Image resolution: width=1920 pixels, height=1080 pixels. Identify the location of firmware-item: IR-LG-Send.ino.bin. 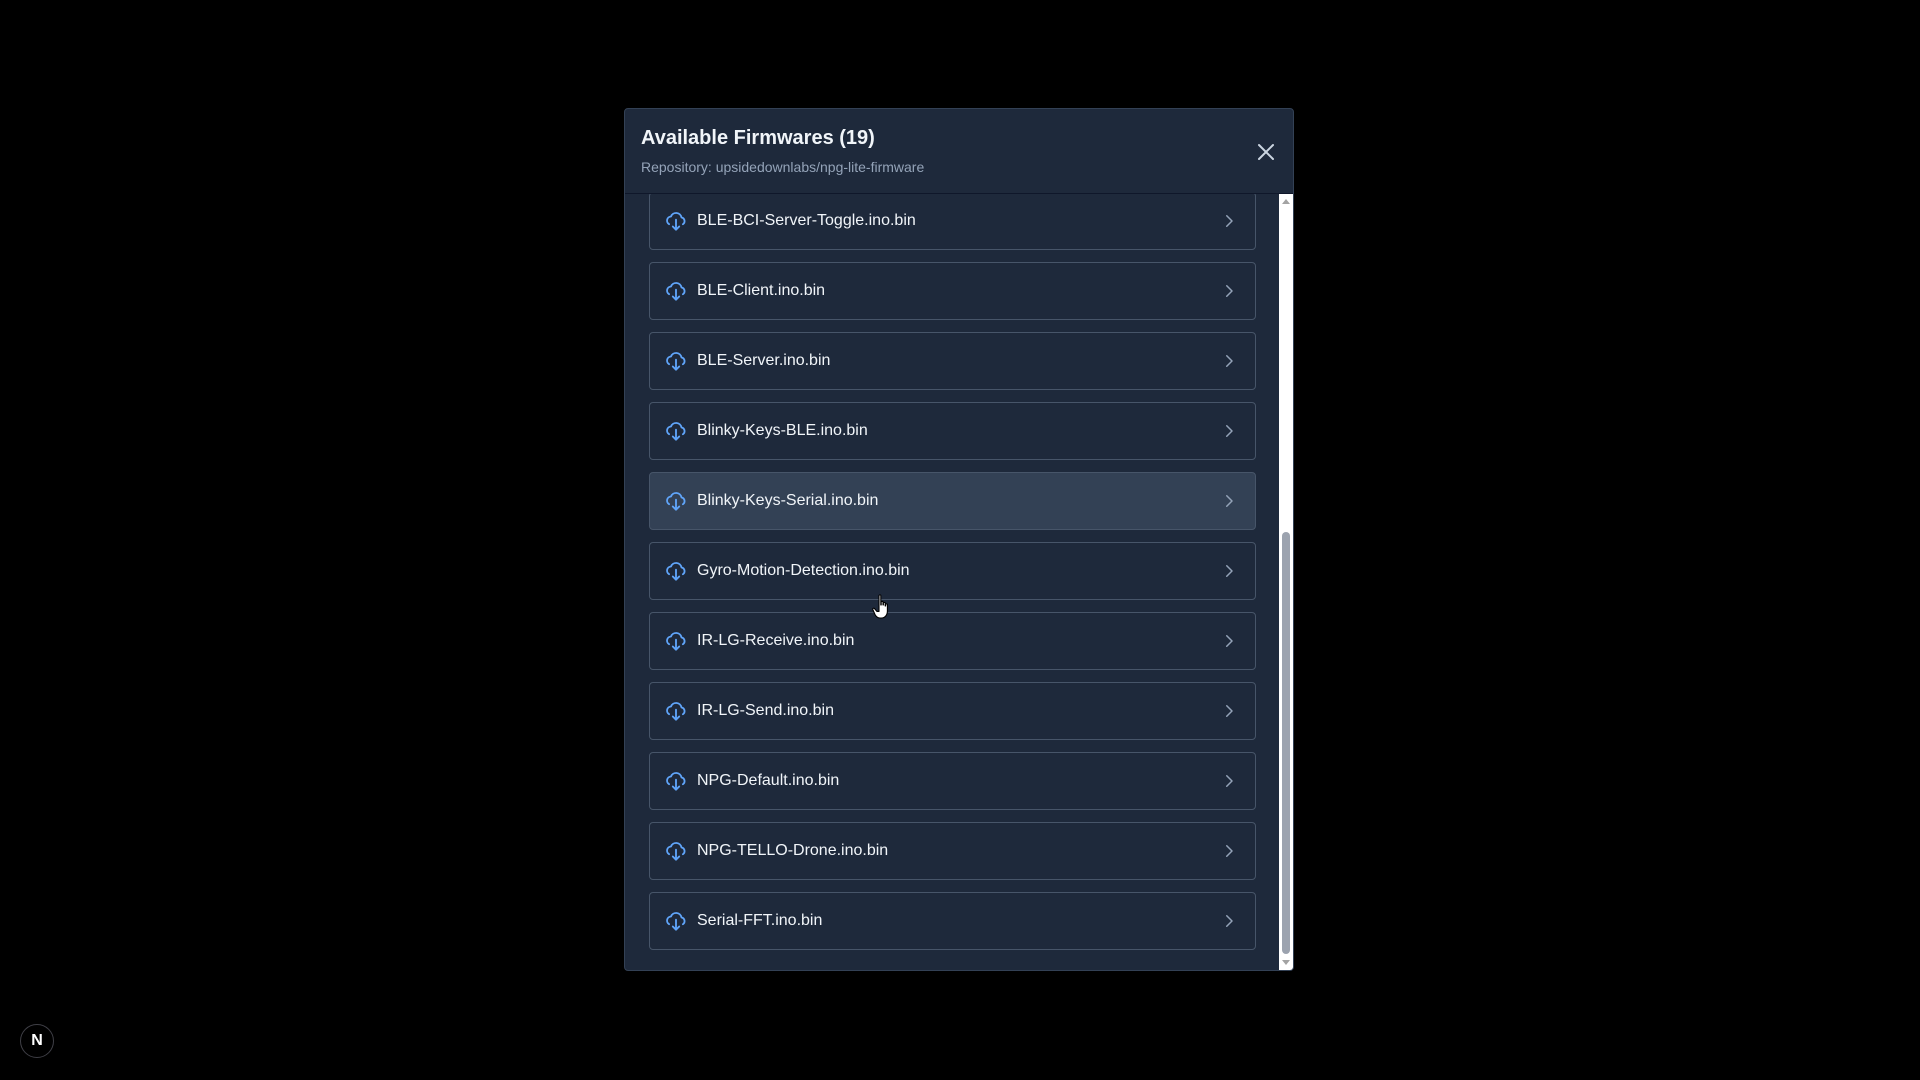
(952, 711).